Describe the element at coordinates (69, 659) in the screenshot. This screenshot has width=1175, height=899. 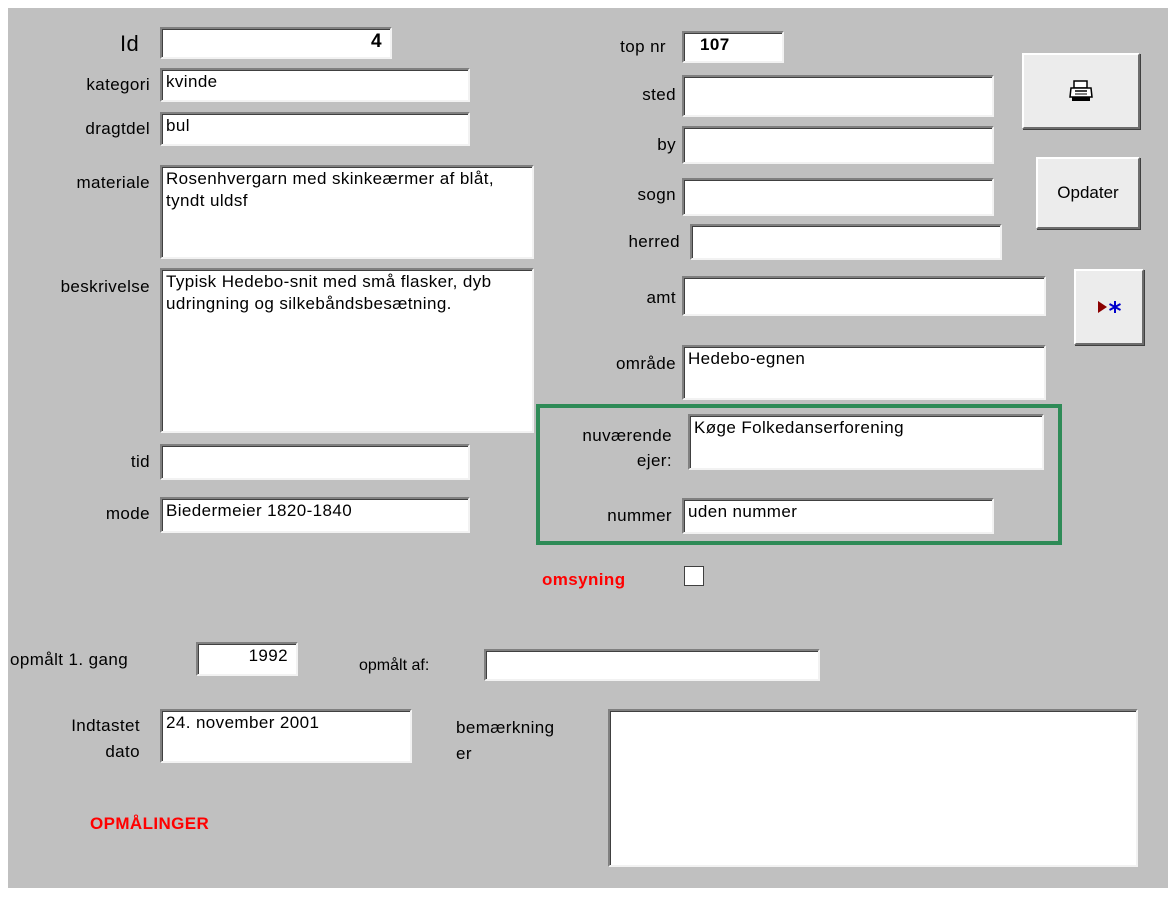
I see `opmaalt-label: opmålt 1. gang` at that location.